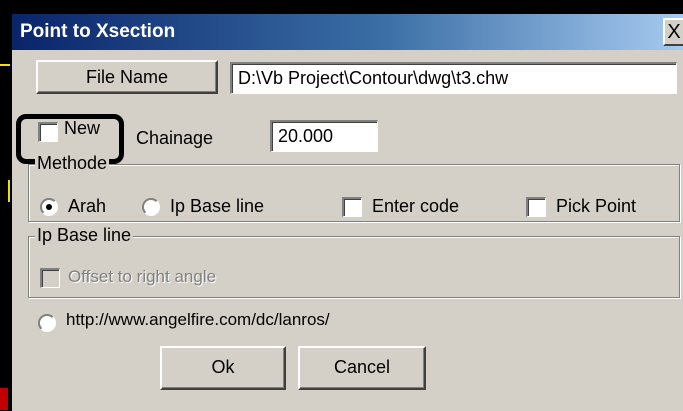 This screenshot has height=411, width=683. Describe the element at coordinates (87, 206) in the screenshot. I see `radio-arah-label: Arah` at that location.